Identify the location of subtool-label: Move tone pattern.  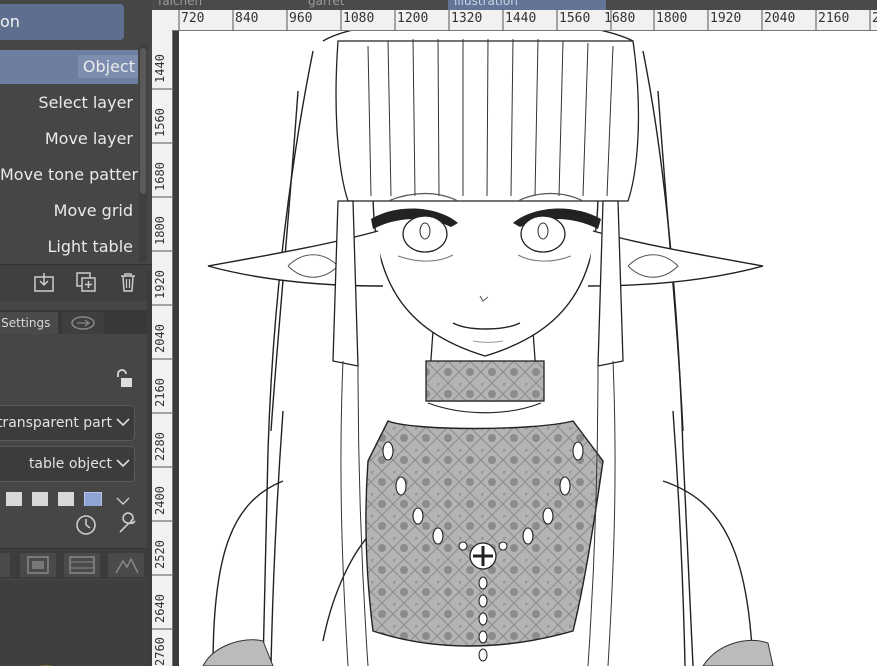
(74, 174).